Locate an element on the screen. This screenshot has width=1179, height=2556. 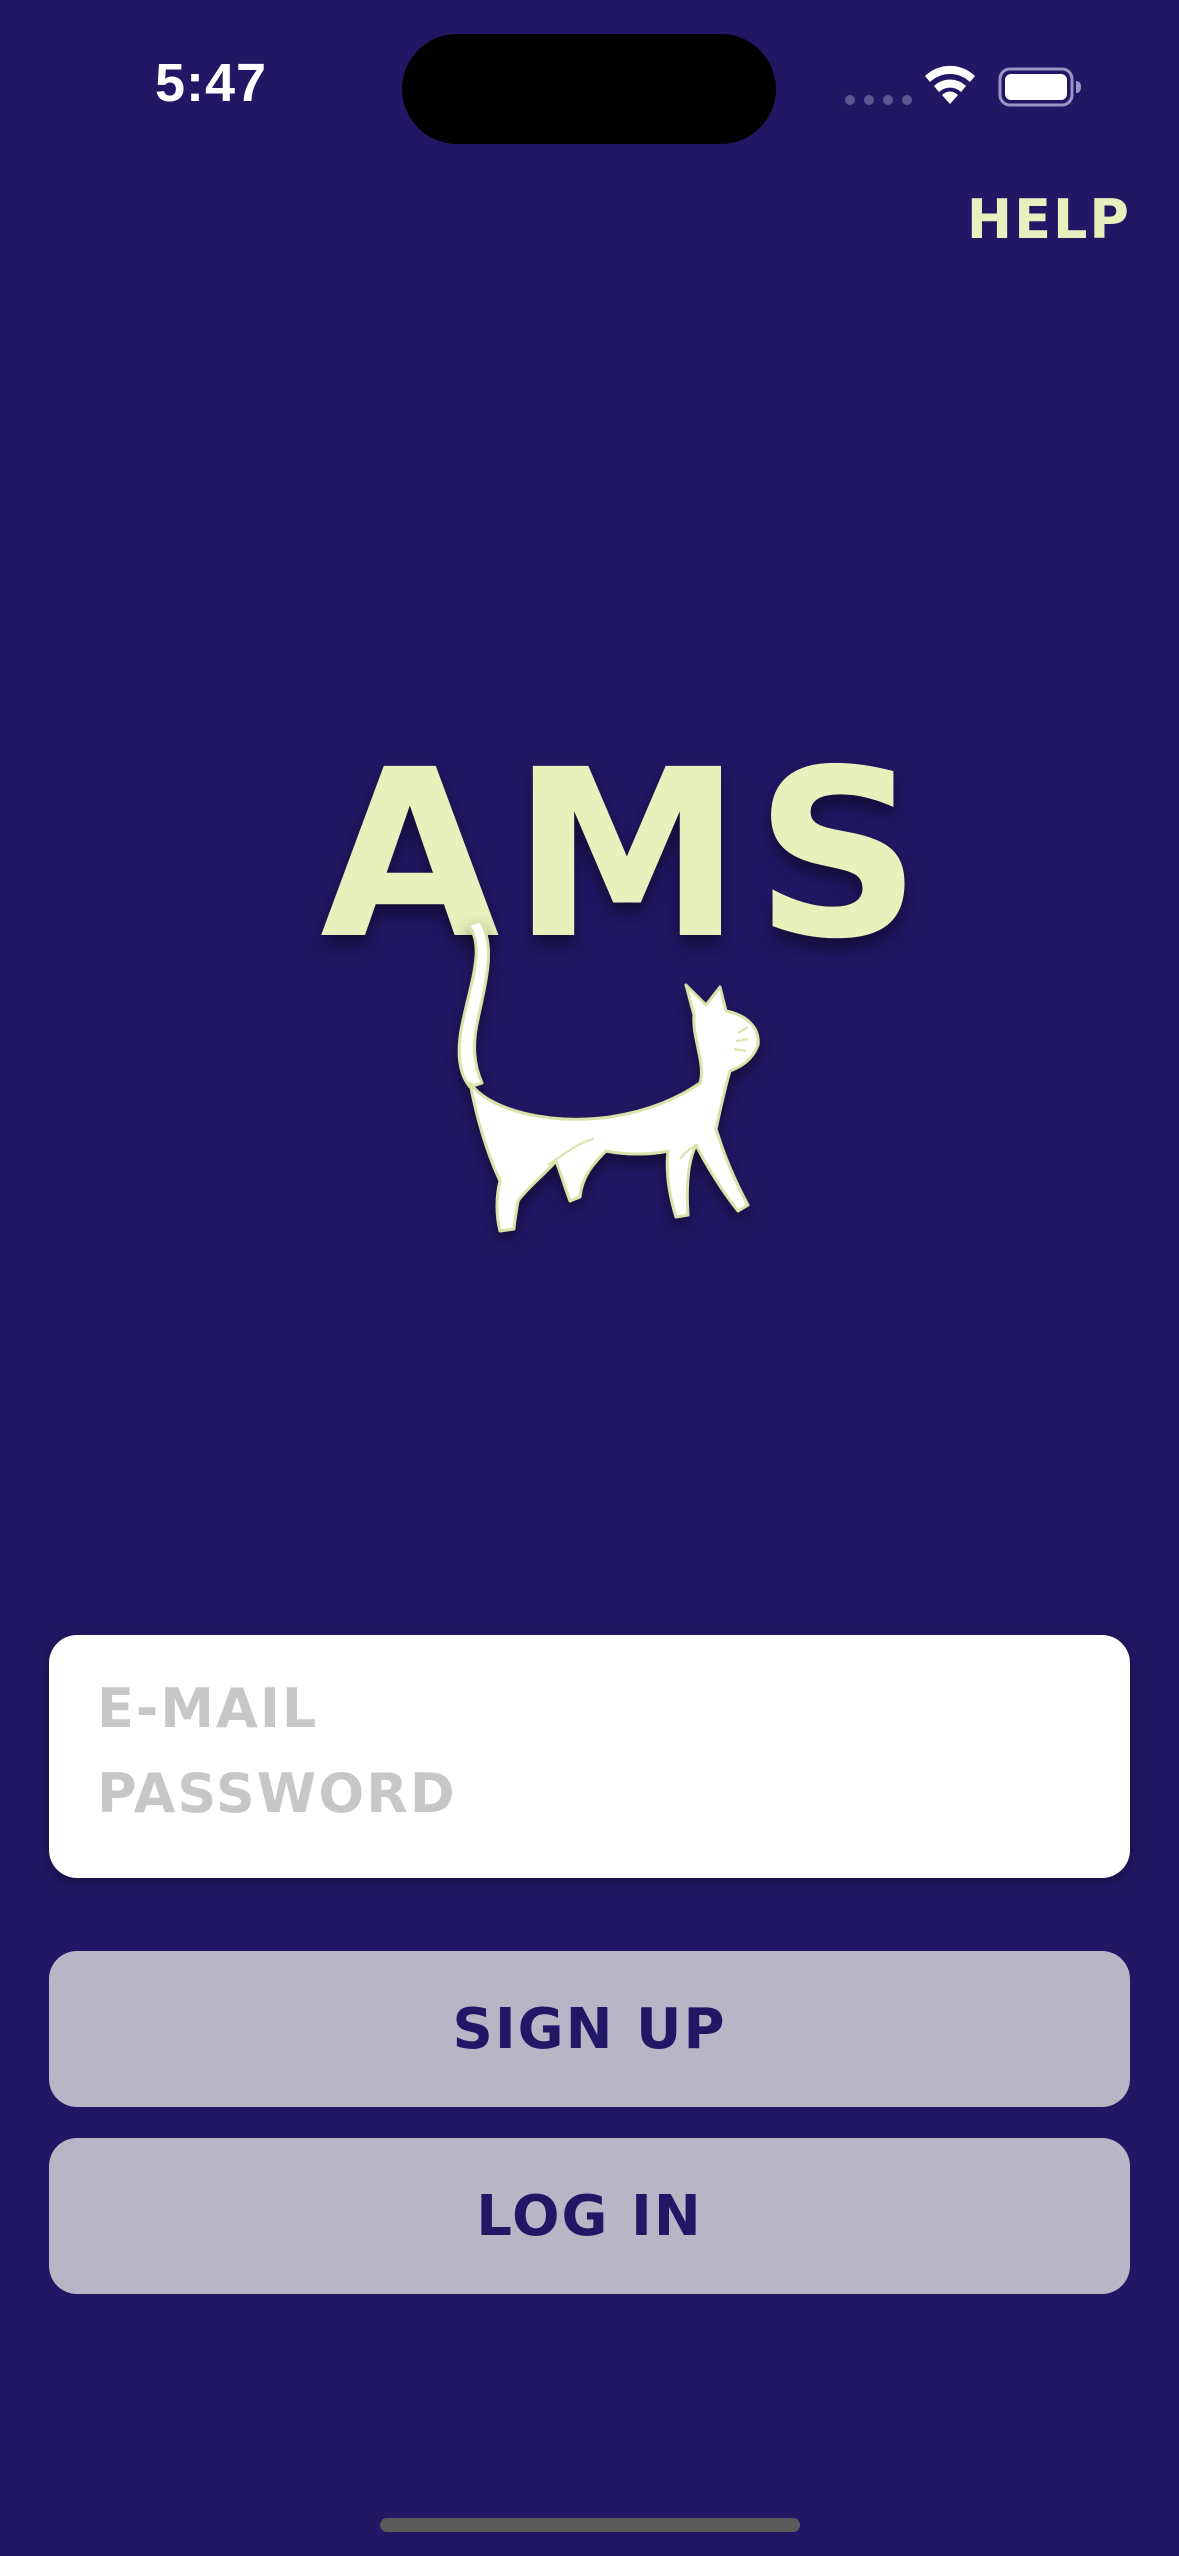
login-card is located at coordinates (589, 1756).